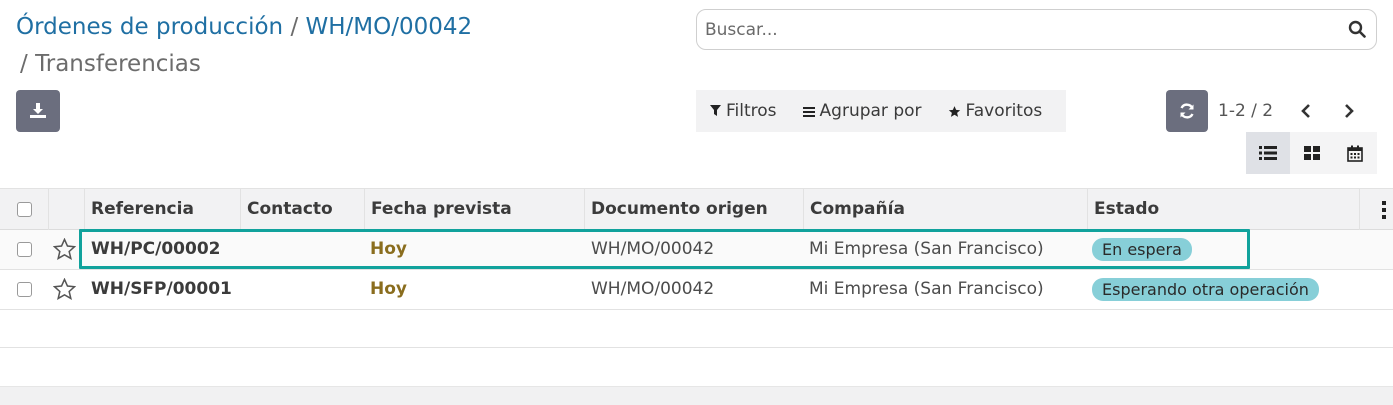  I want to click on pager-value: 1-2 / 2, so click(1245, 111).